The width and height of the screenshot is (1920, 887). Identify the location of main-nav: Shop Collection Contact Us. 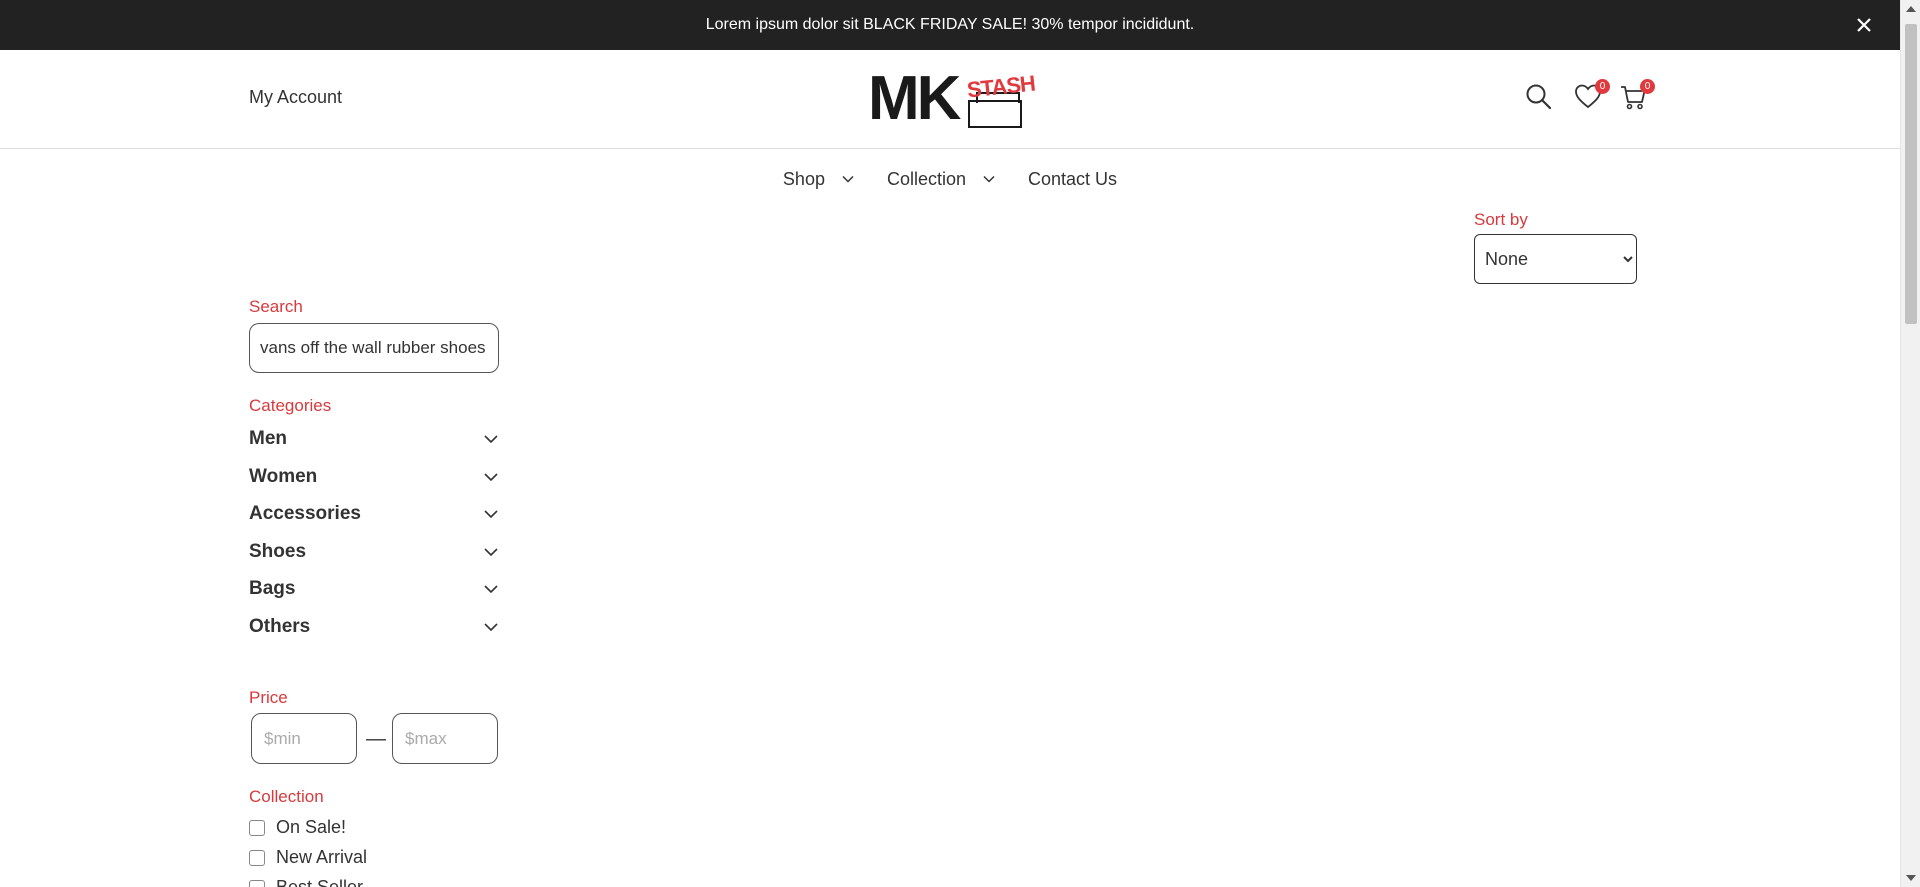
(950, 179).